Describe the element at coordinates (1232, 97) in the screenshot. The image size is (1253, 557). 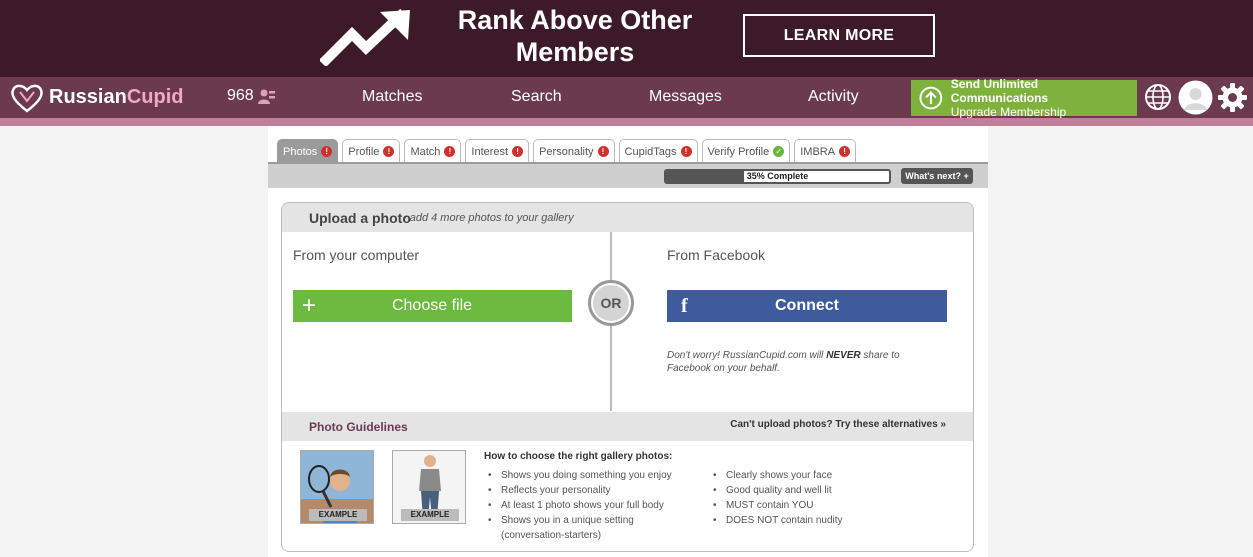
I see `gear-icon` at that location.